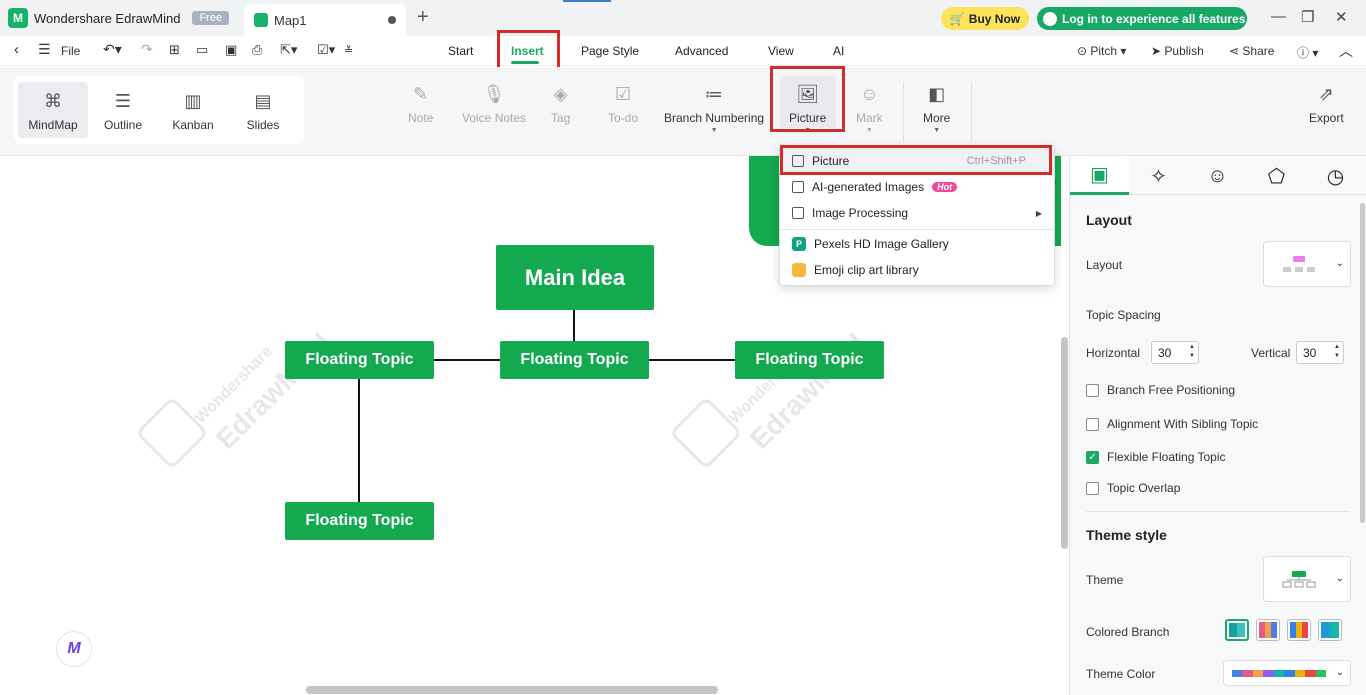 The height and width of the screenshot is (695, 1366). What do you see at coordinates (917, 270) in the screenshot?
I see `menu-item-emoji: Emoji clip art library` at bounding box center [917, 270].